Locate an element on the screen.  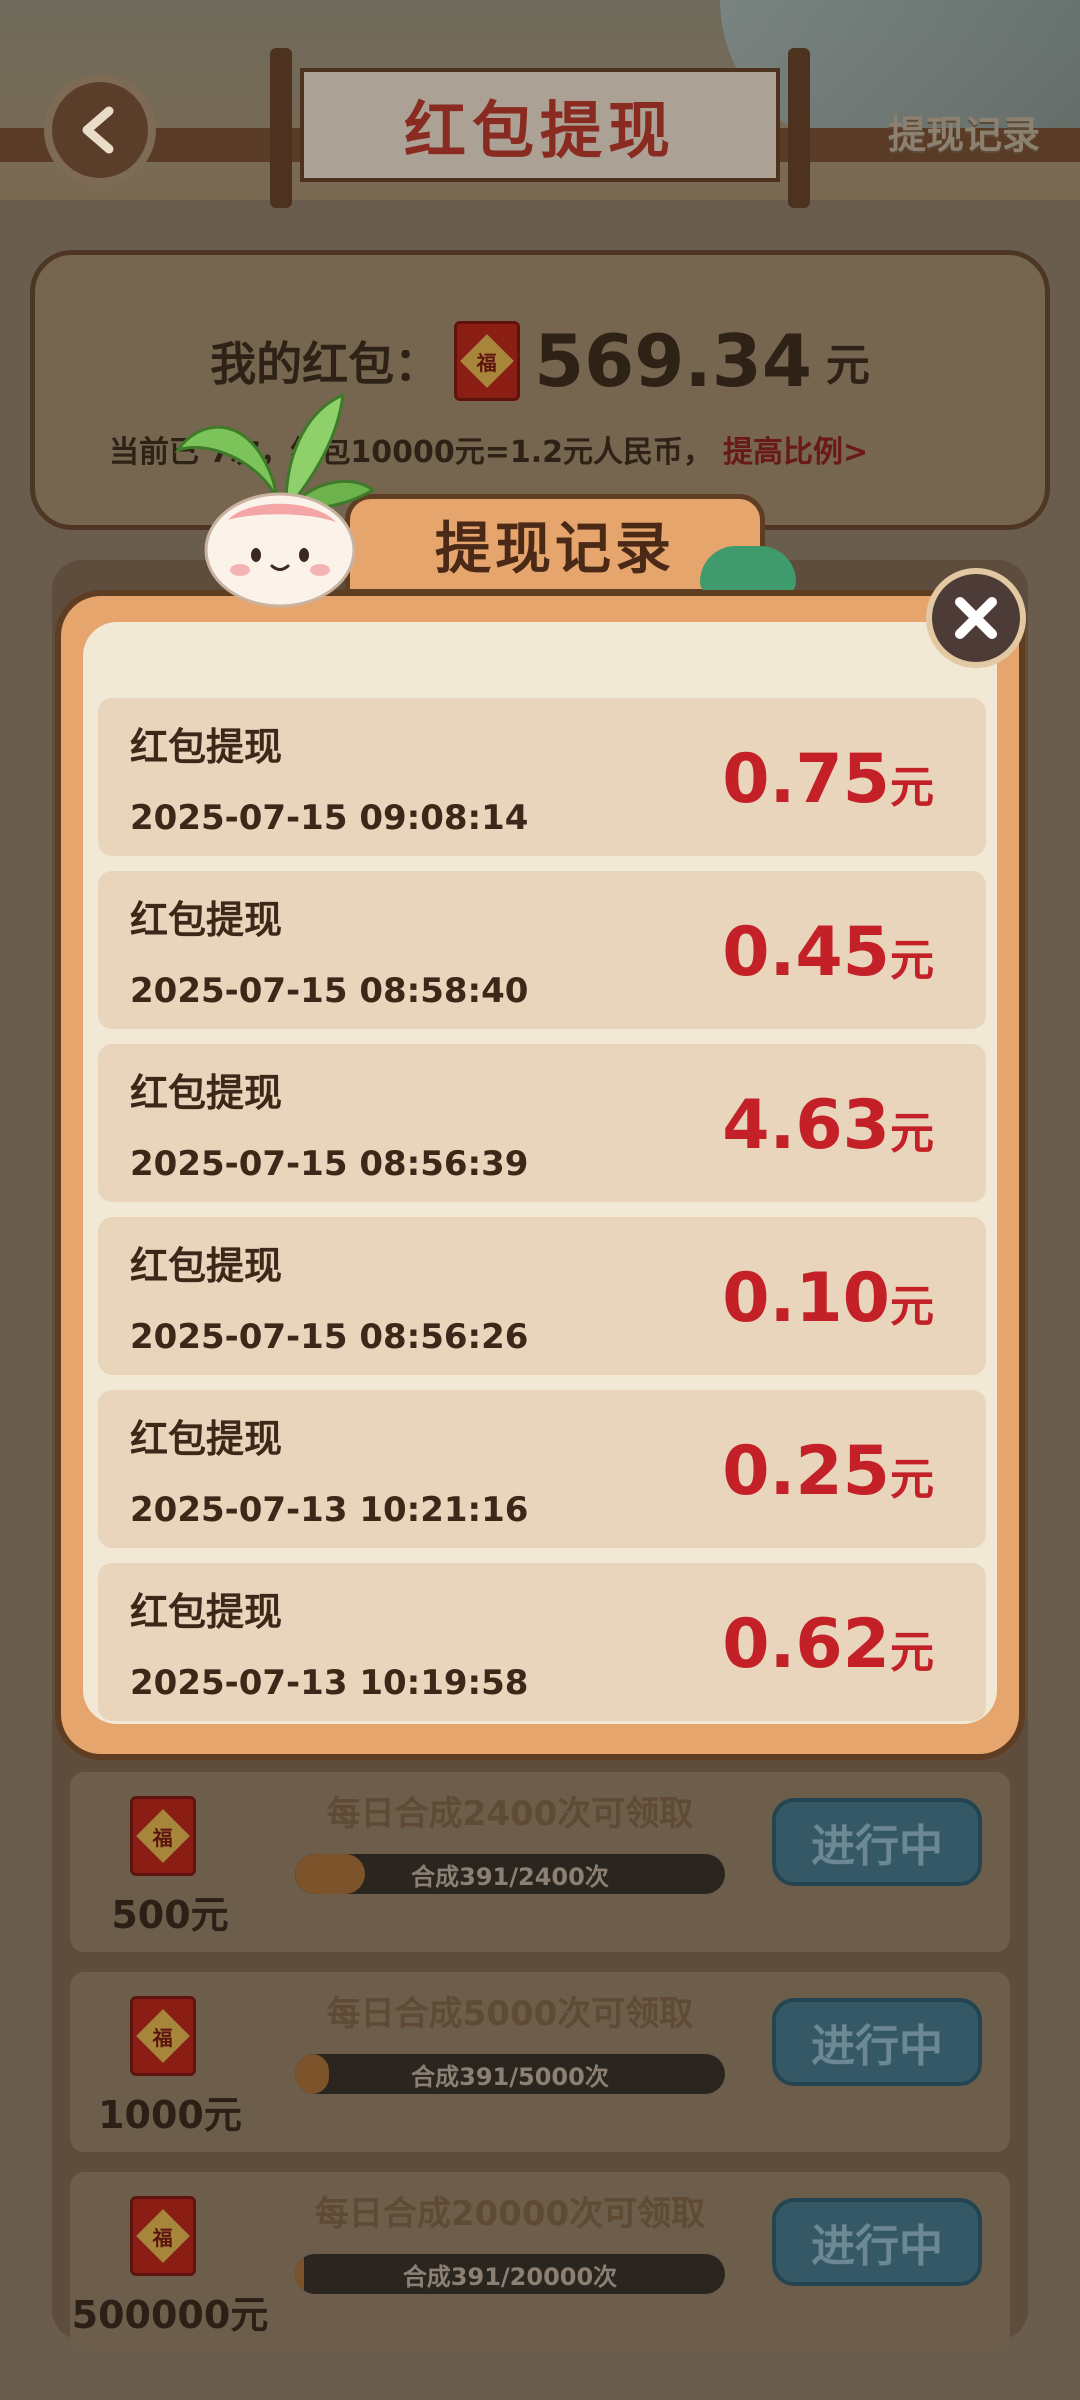
task-title: 每日合成2400次可领取 is located at coordinates (510, 1814).